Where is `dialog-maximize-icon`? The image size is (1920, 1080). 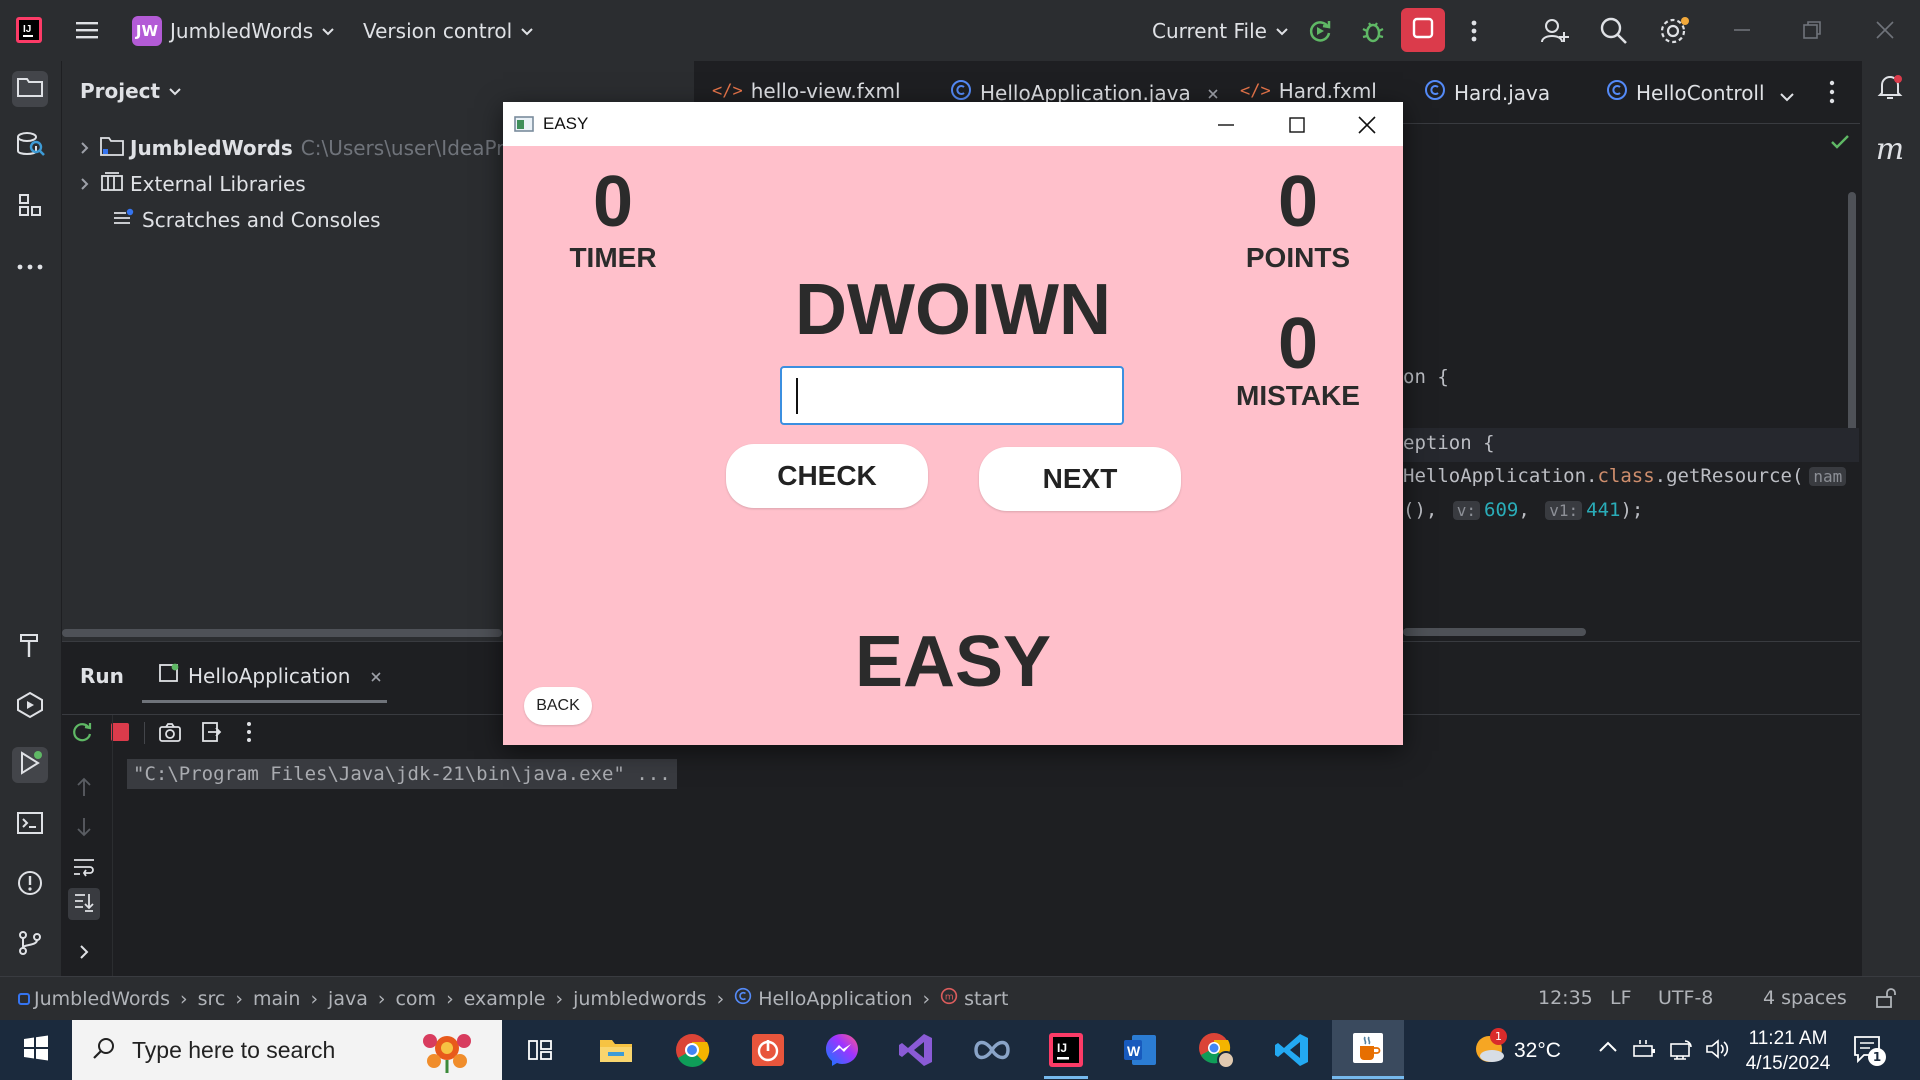 dialog-maximize-icon is located at coordinates (1297, 127).